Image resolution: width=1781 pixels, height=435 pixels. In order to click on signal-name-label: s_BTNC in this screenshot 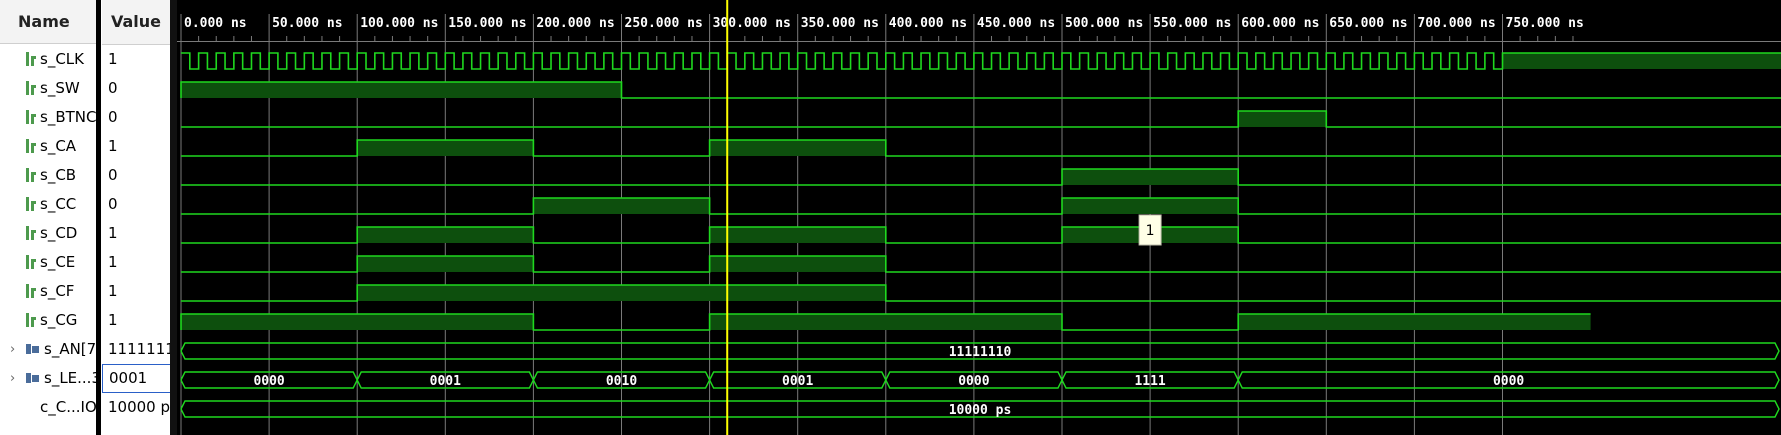, I will do `click(68, 117)`.